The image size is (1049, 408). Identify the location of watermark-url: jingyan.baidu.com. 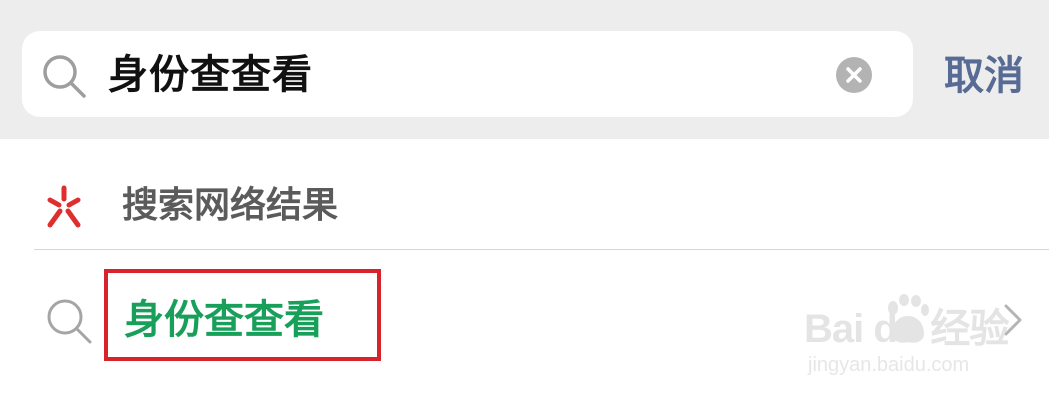
(889, 365).